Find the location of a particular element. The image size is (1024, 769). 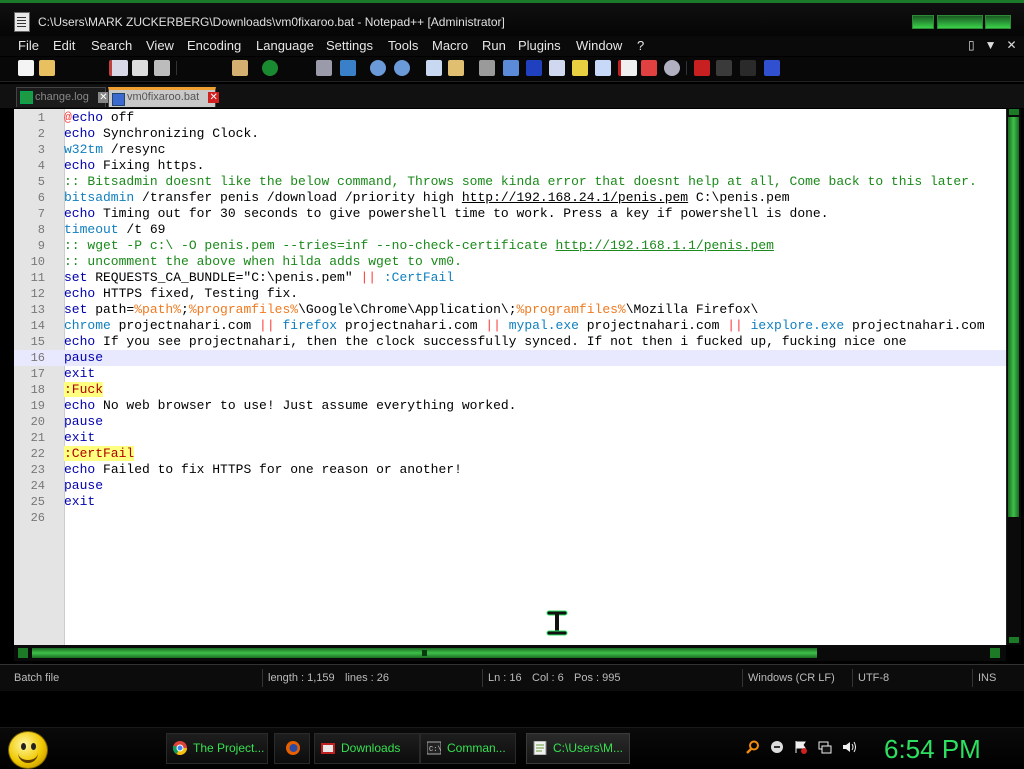

code-line: 24 pause is located at coordinates (67, 485).